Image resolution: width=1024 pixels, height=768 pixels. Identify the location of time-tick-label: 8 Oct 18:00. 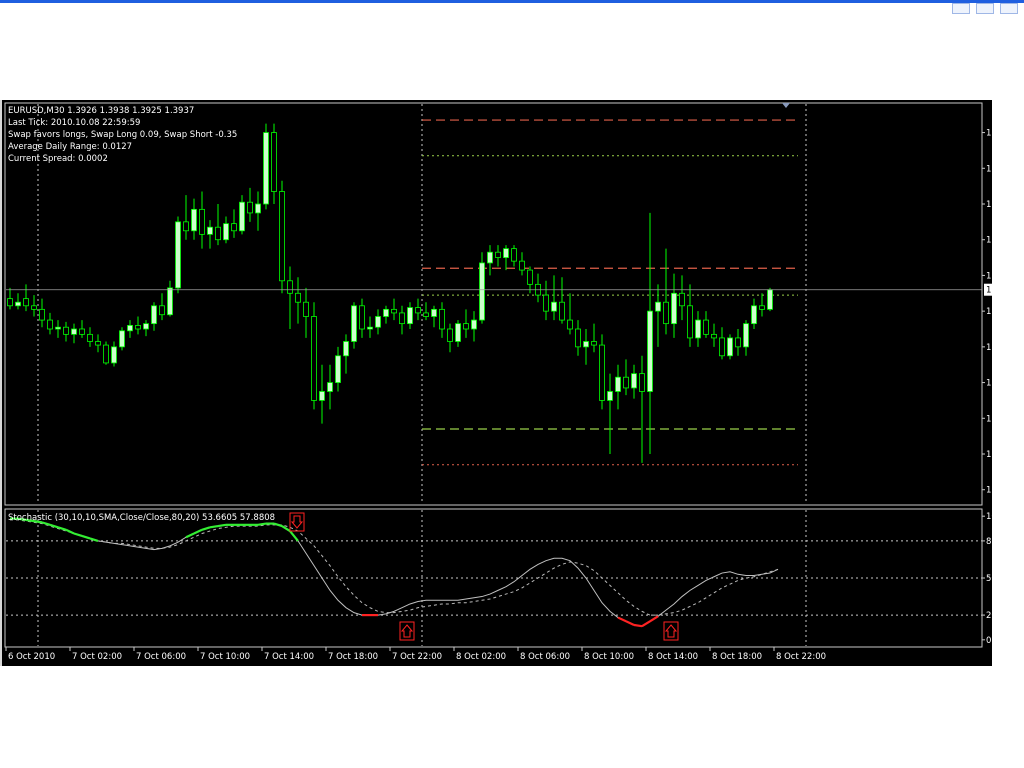
(737, 657).